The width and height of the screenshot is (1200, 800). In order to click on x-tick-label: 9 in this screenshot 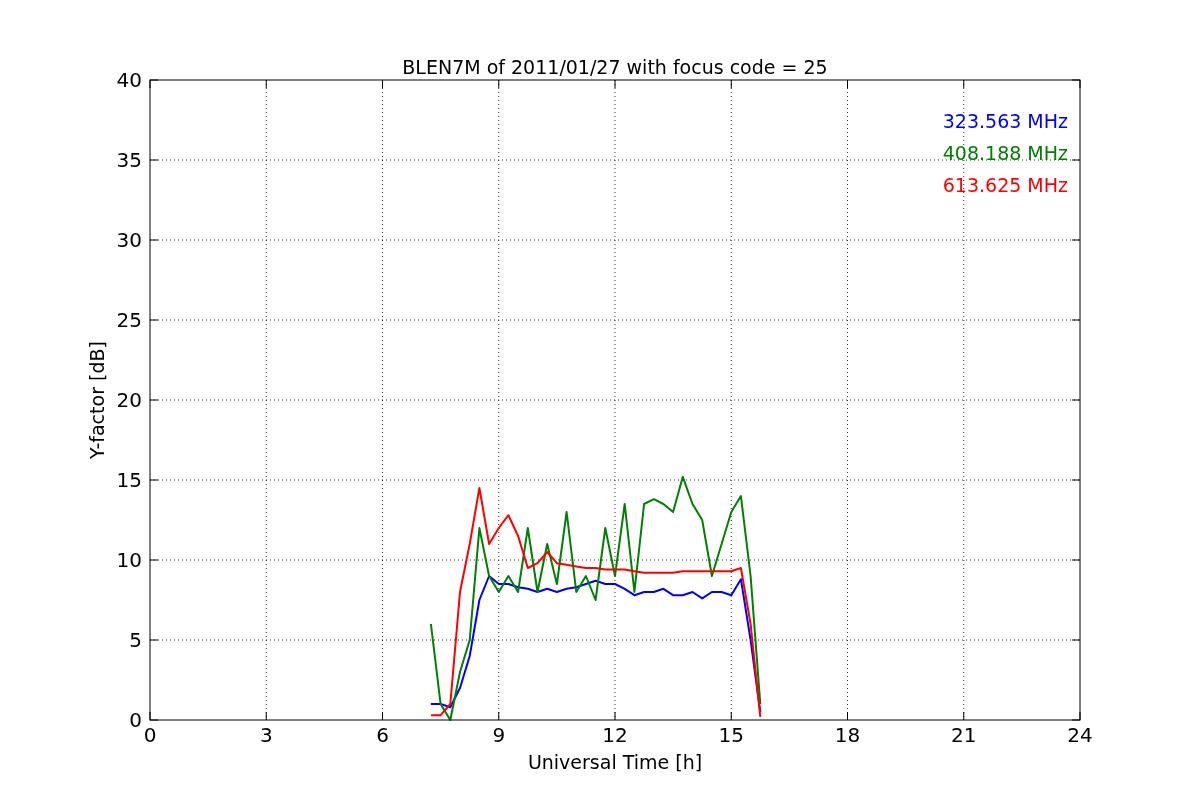, I will do `click(499, 735)`.